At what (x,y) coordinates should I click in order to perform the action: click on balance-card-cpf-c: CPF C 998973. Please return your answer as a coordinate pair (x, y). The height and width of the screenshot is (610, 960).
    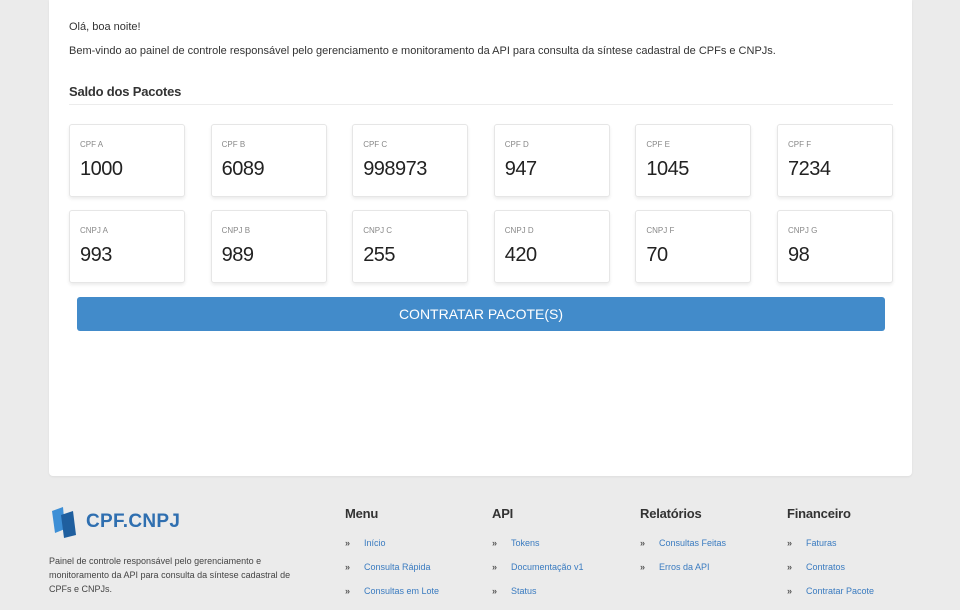
    Looking at the image, I should click on (410, 160).